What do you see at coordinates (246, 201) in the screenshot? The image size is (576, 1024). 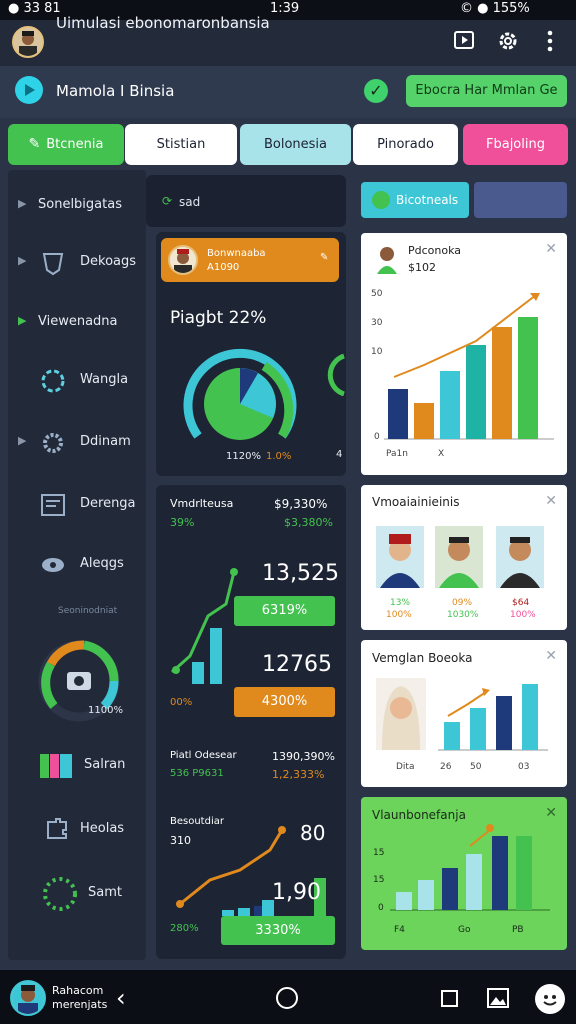 I see `middle-header` at bounding box center [246, 201].